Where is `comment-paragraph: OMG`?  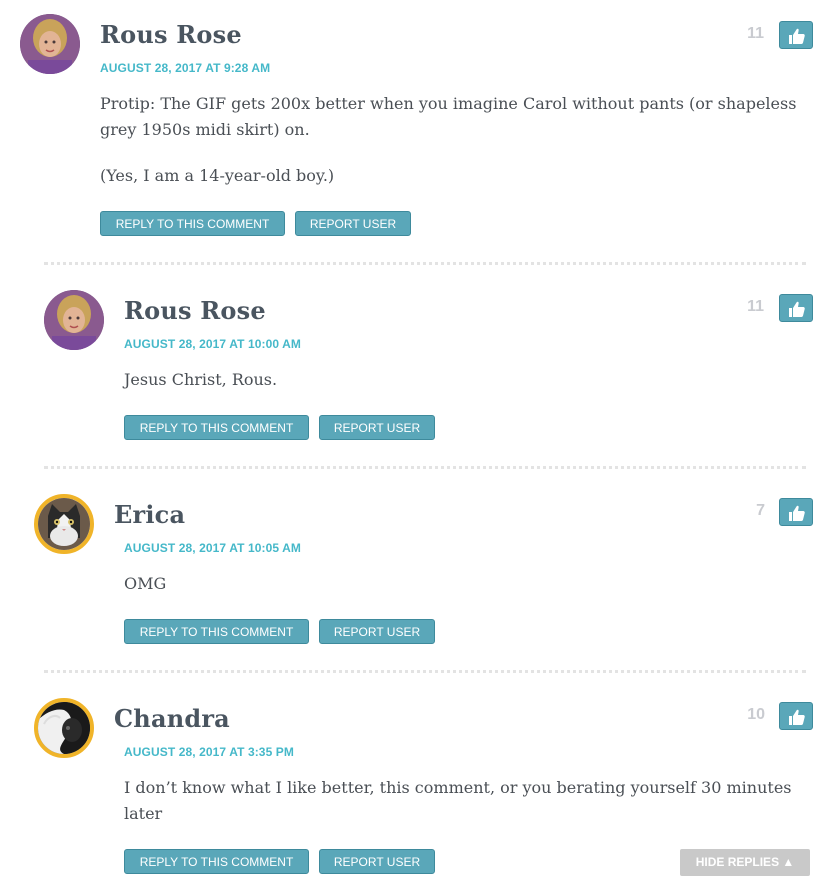 comment-paragraph: OMG is located at coordinates (145, 583).